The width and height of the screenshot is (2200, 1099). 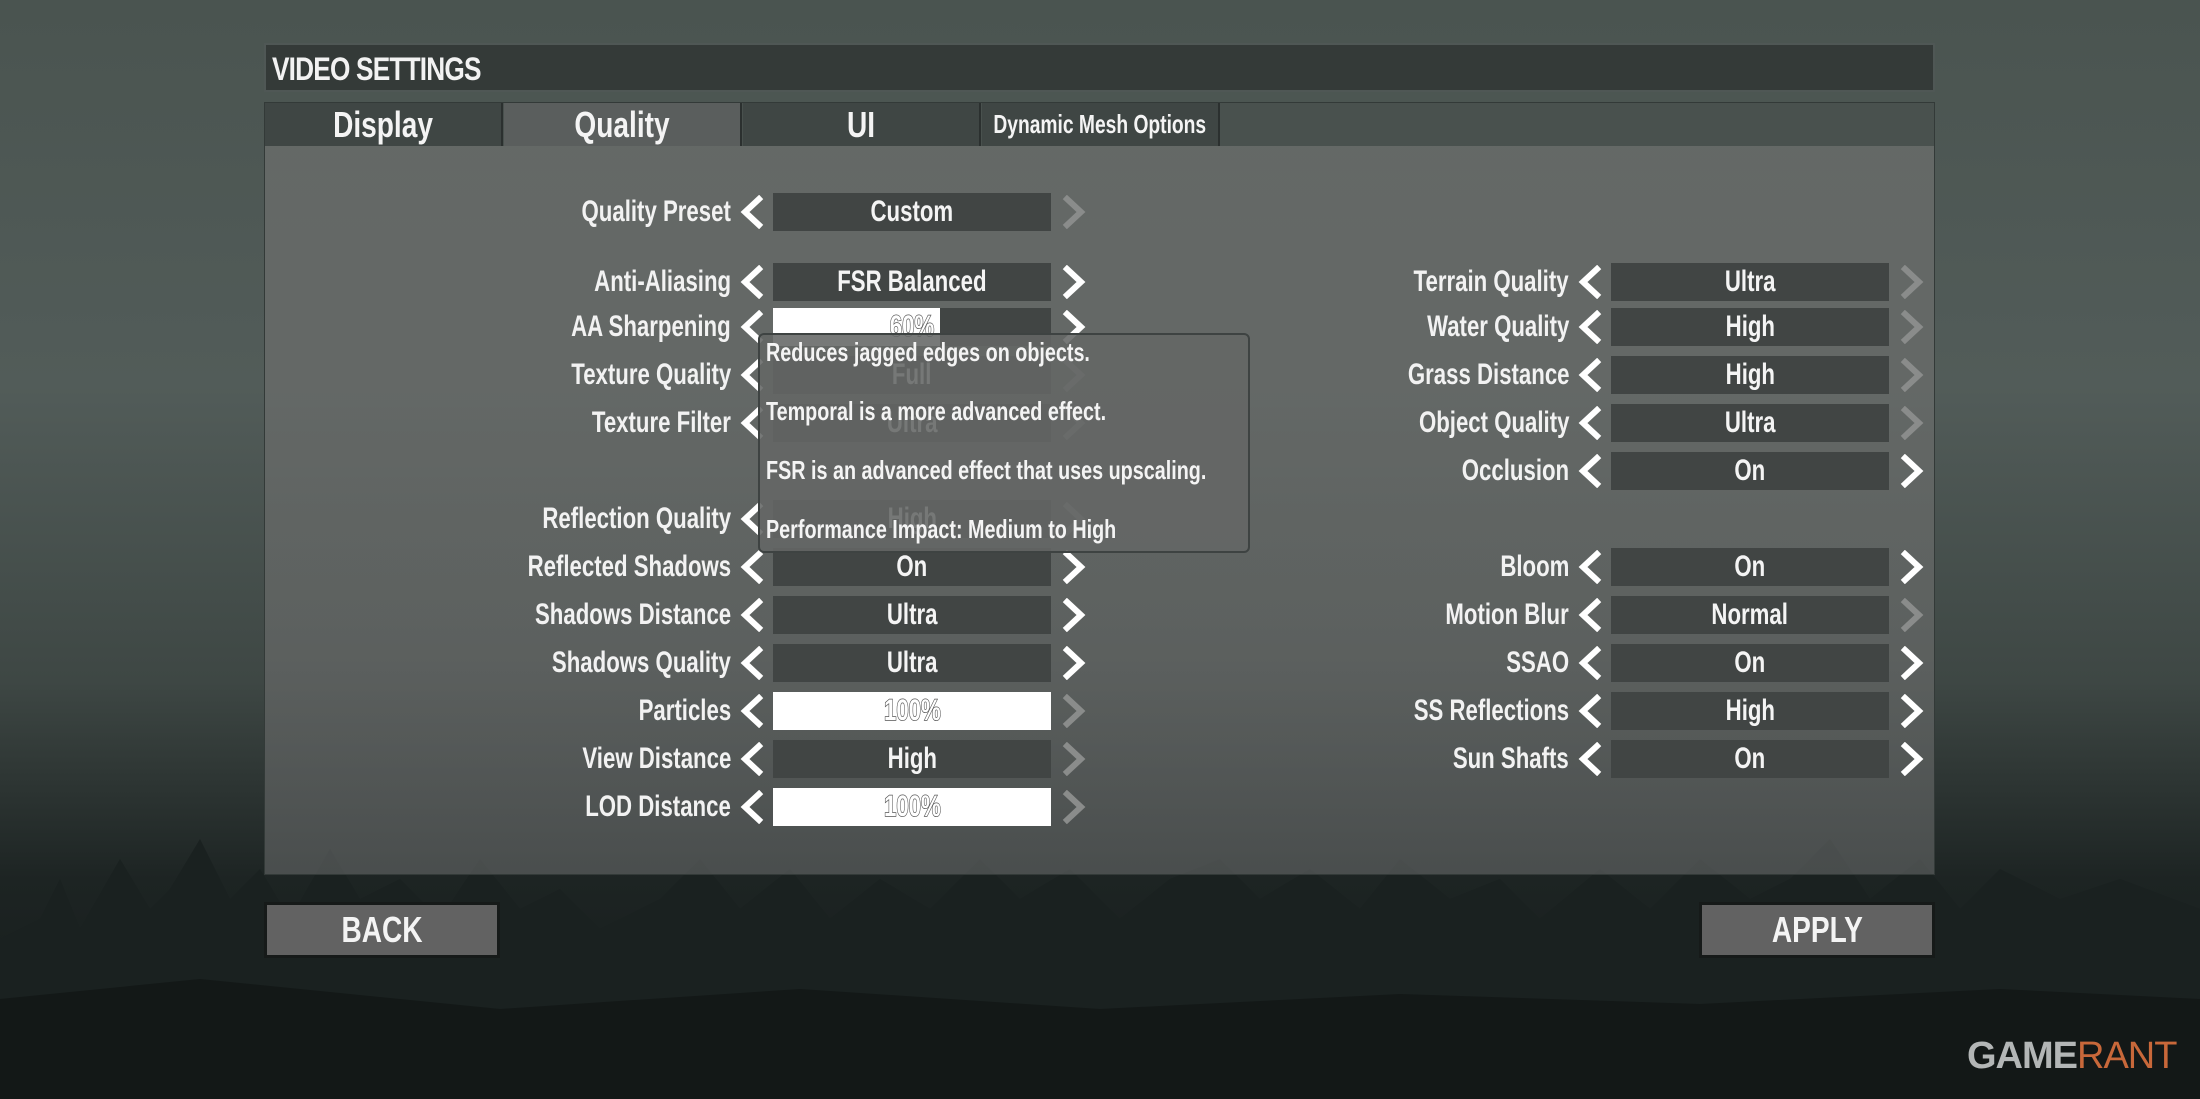 What do you see at coordinates (1491, 710) in the screenshot?
I see `setting-label-ss-reflections: SS Reflections` at bounding box center [1491, 710].